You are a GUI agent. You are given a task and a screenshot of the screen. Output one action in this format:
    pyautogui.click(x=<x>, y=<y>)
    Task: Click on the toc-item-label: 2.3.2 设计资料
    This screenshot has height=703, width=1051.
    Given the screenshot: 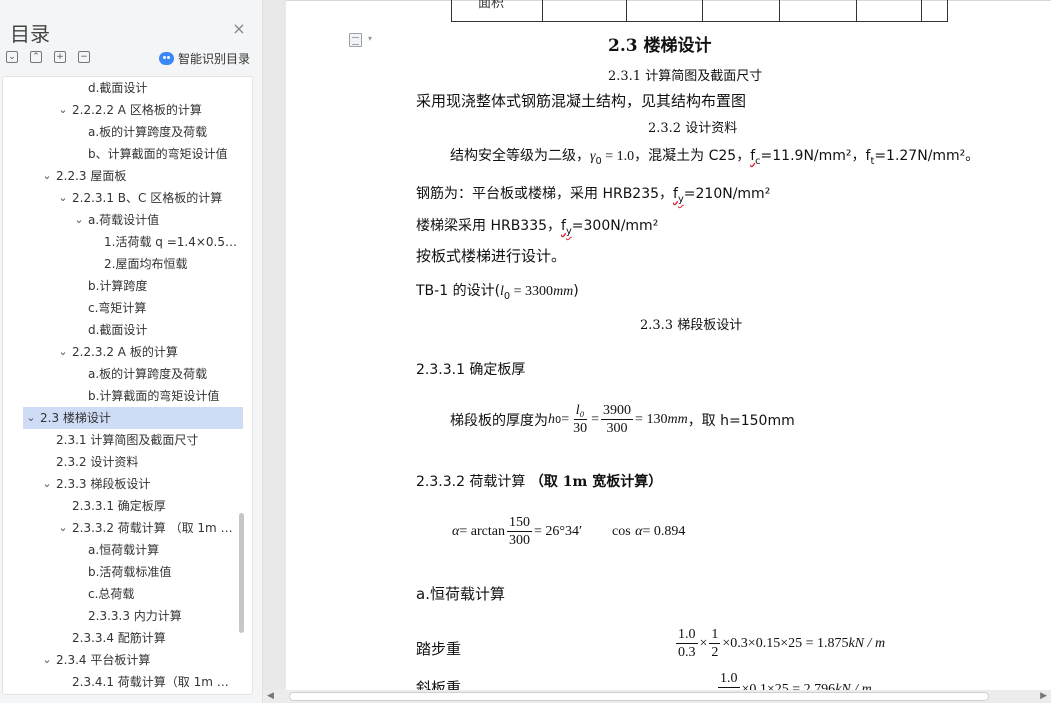 What is the action you would take?
    pyautogui.click(x=97, y=462)
    